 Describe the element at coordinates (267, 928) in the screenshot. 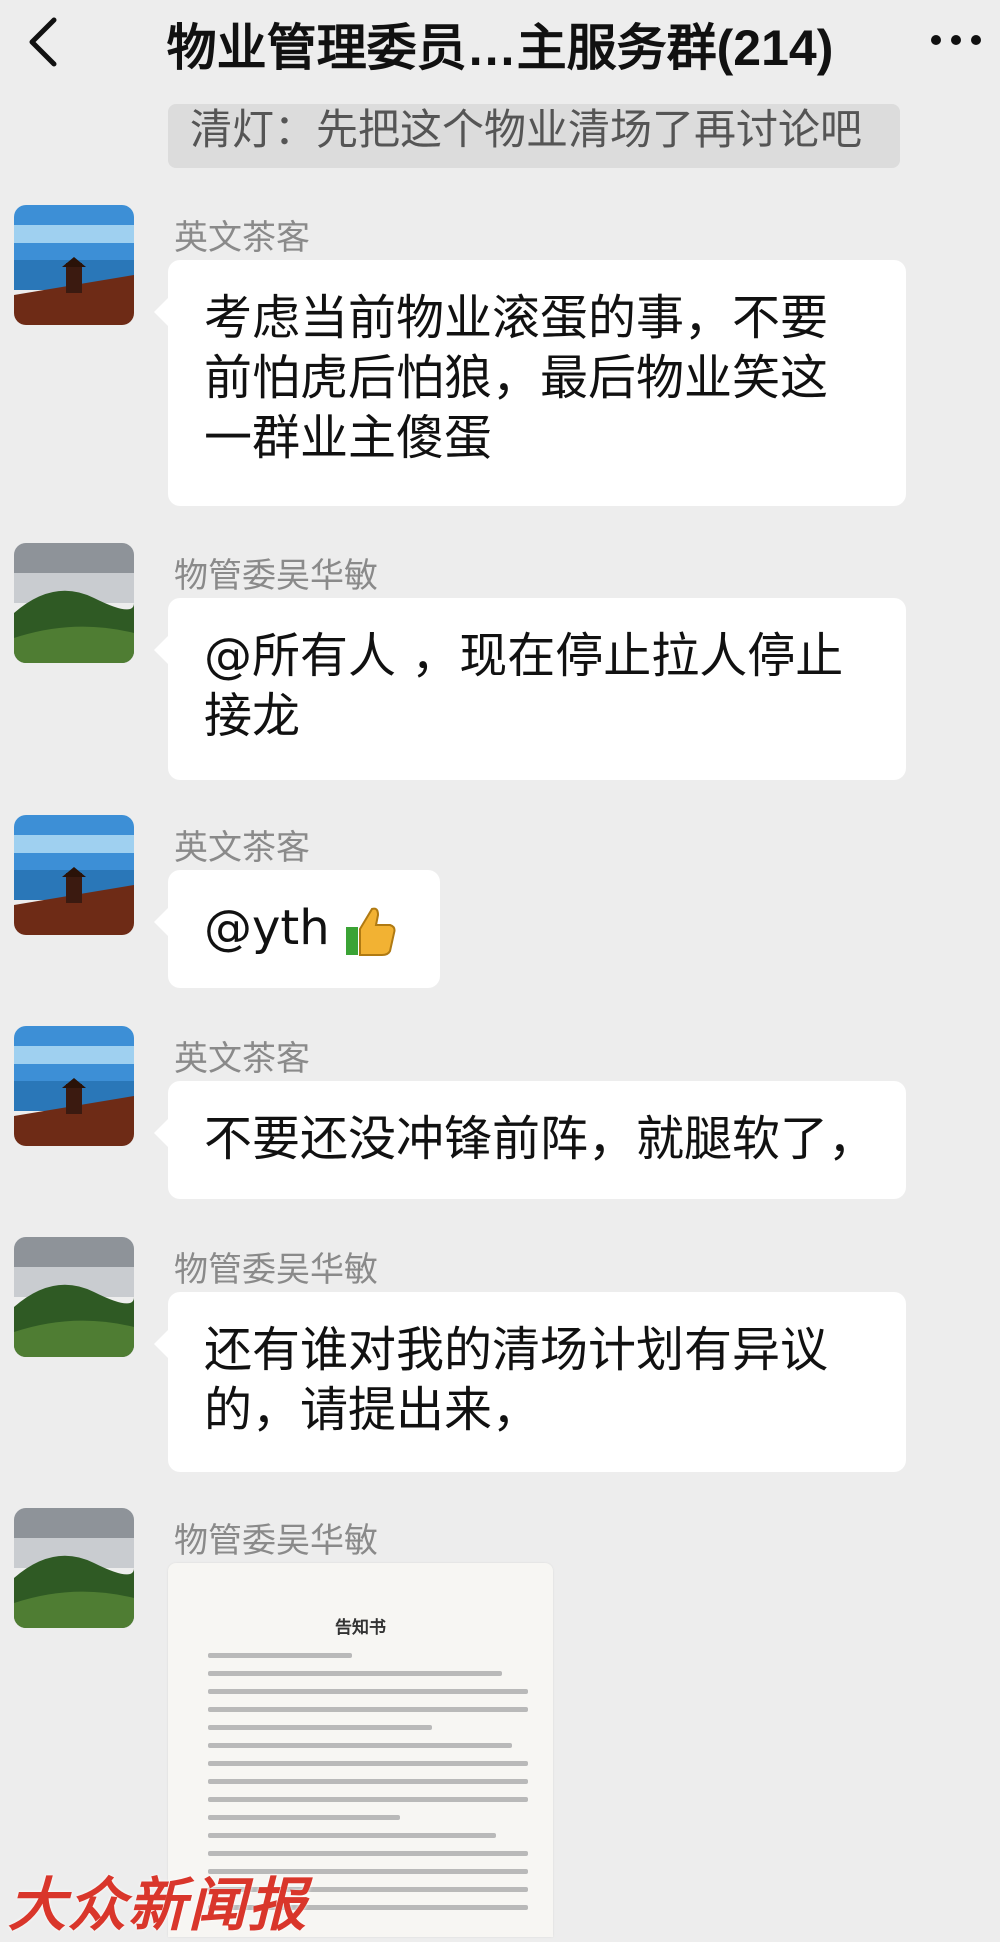

I see `message-text: @yth` at that location.